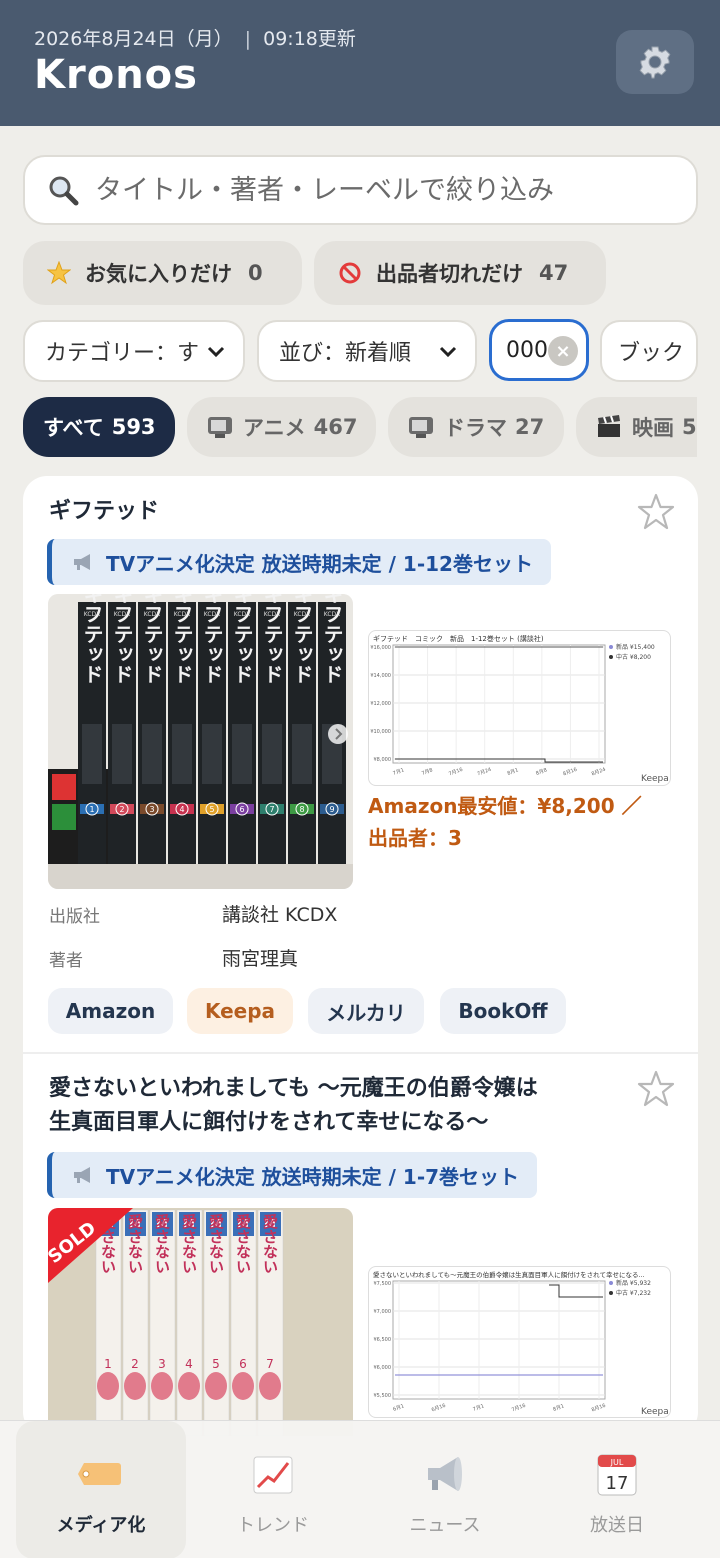 Image resolution: width=720 pixels, height=1558 pixels. Describe the element at coordinates (240, 1011) in the screenshot. I see `keepa-link-button: Keepa` at that location.